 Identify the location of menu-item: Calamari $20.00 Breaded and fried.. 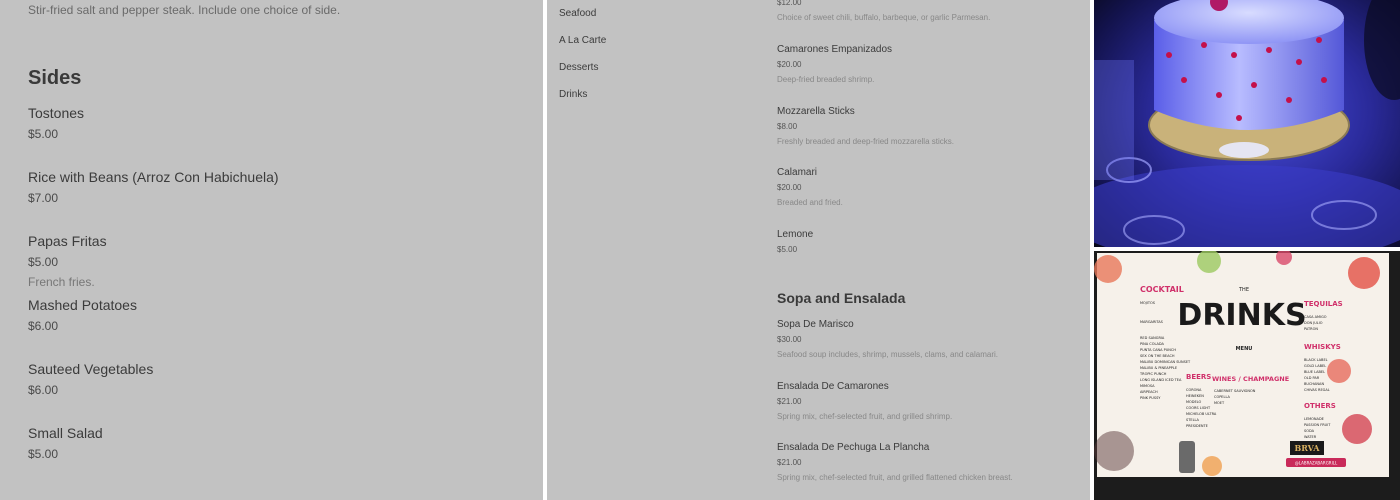
(927, 198).